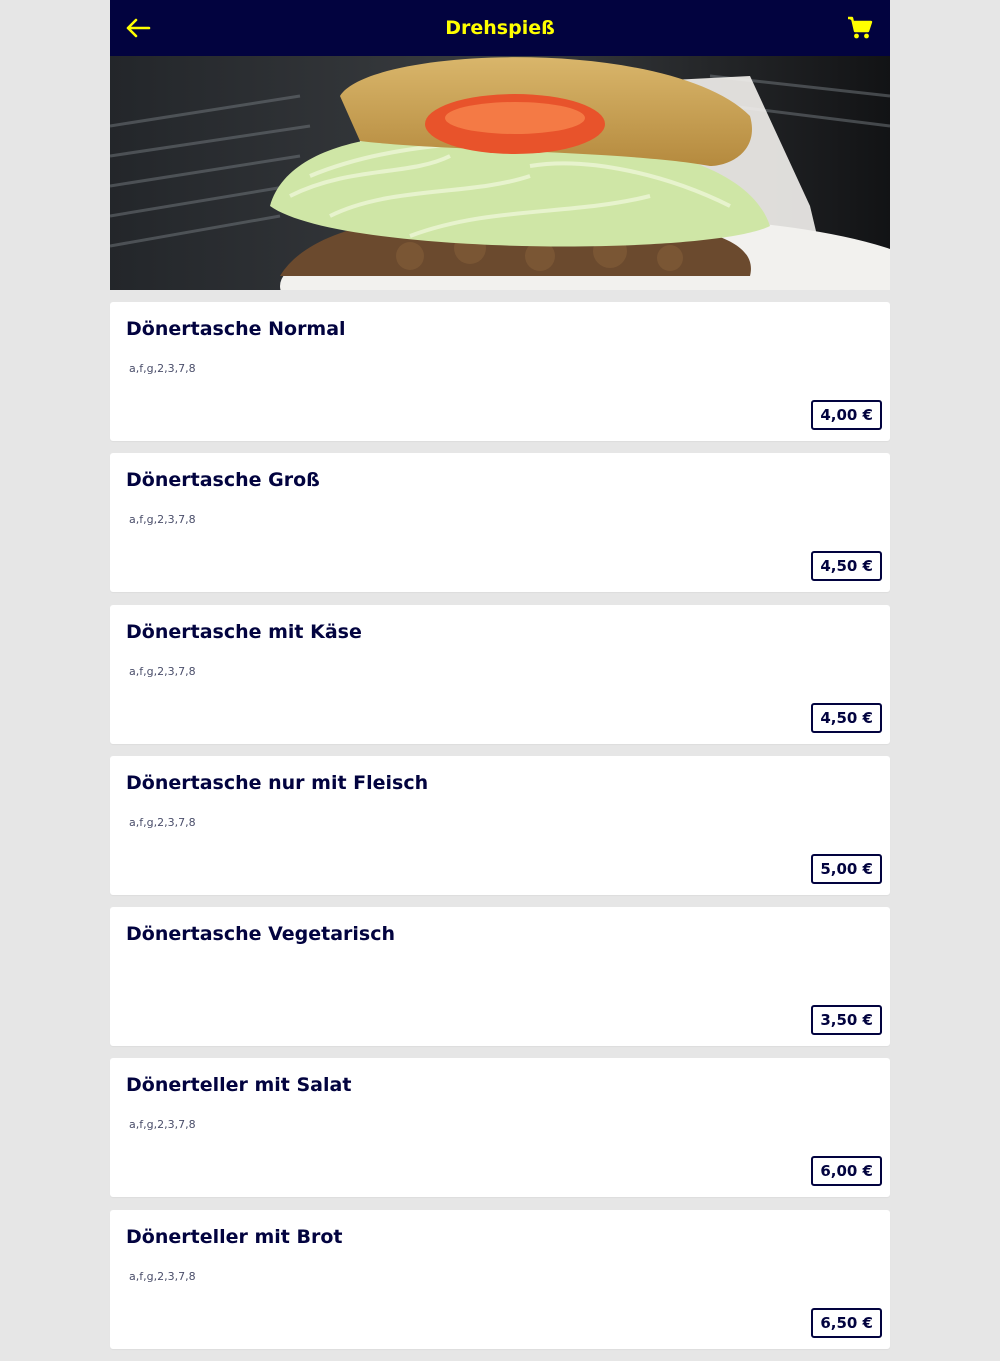 The width and height of the screenshot is (1000, 1361). I want to click on shopping-cart-icon, so click(860, 27).